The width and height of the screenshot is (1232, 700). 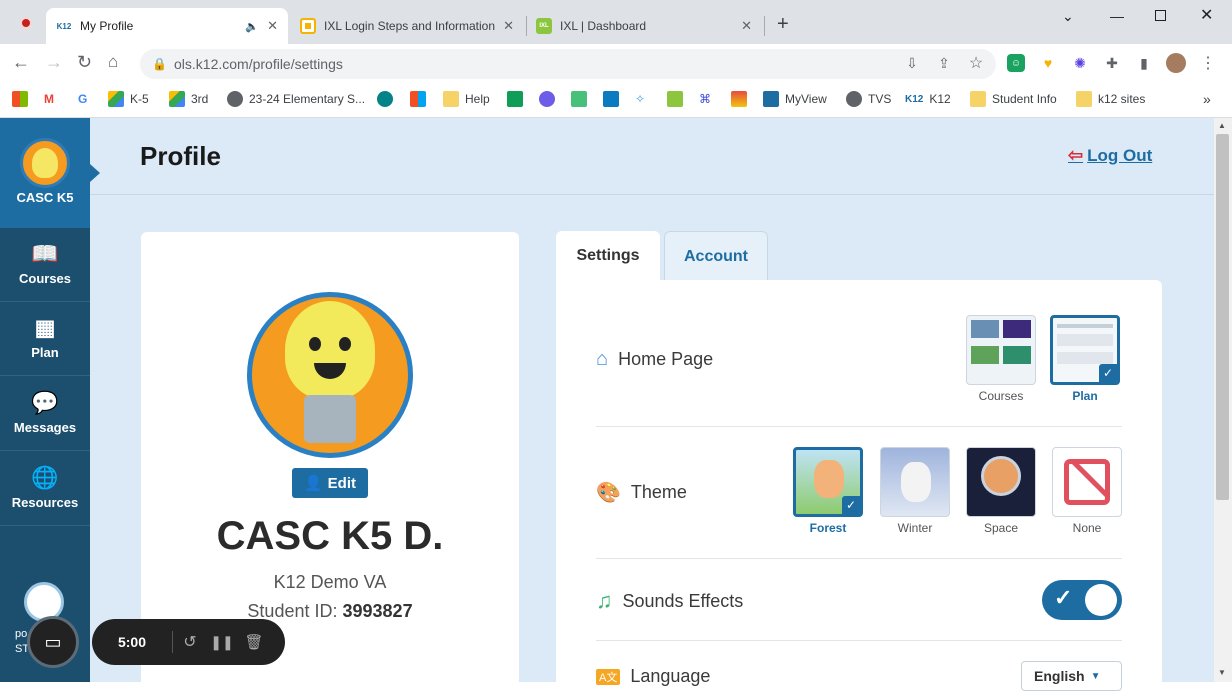 What do you see at coordinates (82, 99) in the screenshot?
I see `google-icon: G` at bounding box center [82, 99].